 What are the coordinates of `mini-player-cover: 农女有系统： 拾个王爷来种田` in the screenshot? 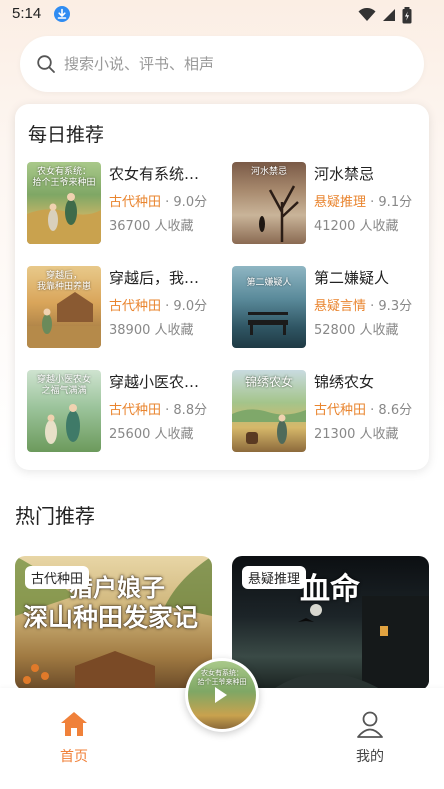 It's located at (222, 695).